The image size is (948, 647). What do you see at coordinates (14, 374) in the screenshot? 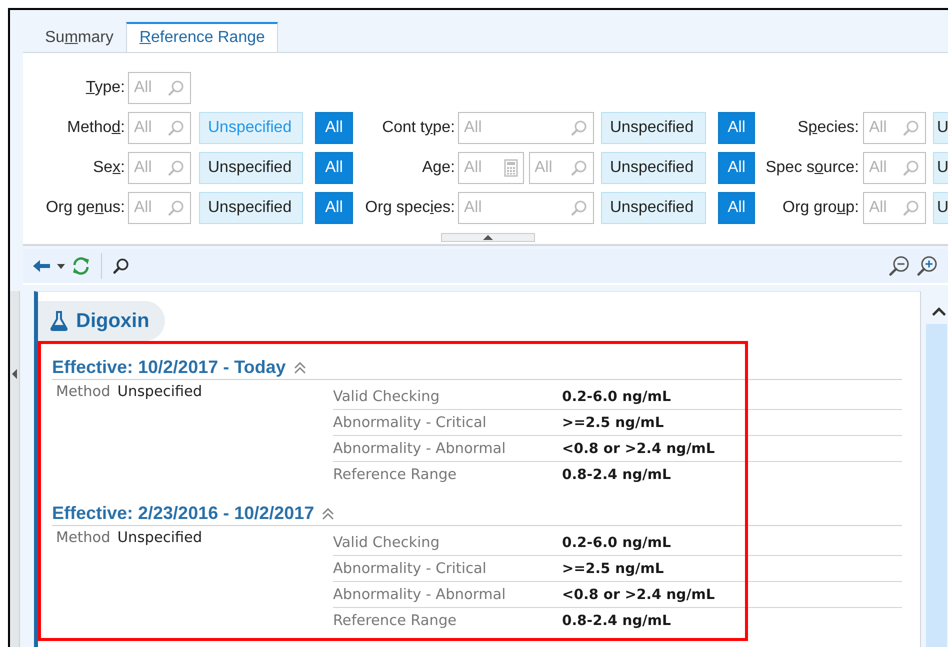
I see `collapse-left-icon` at bounding box center [14, 374].